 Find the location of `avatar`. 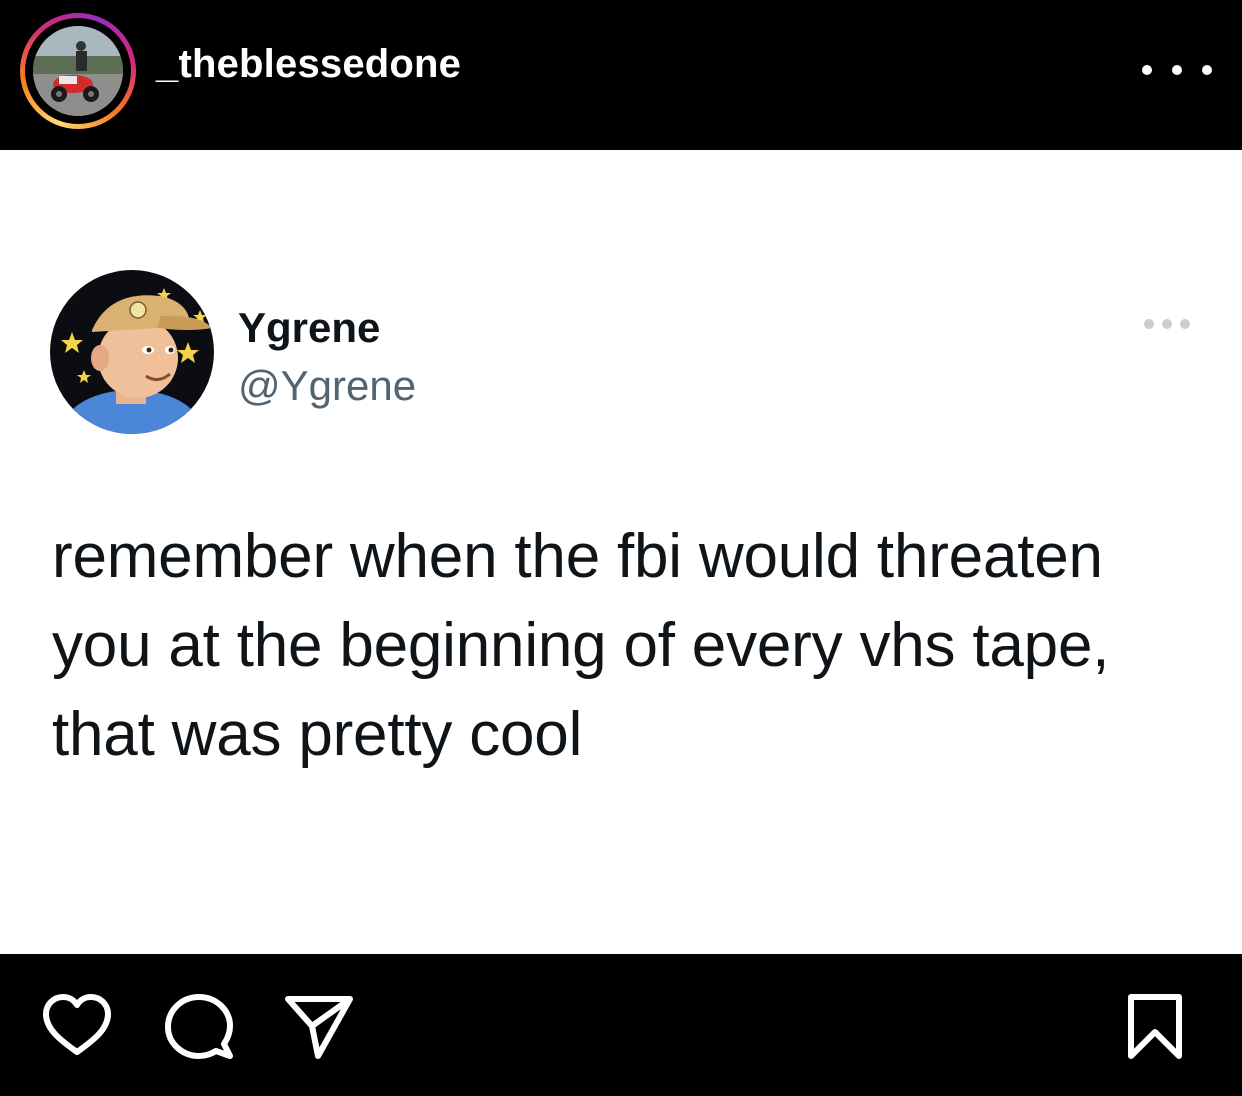

avatar is located at coordinates (78, 71).